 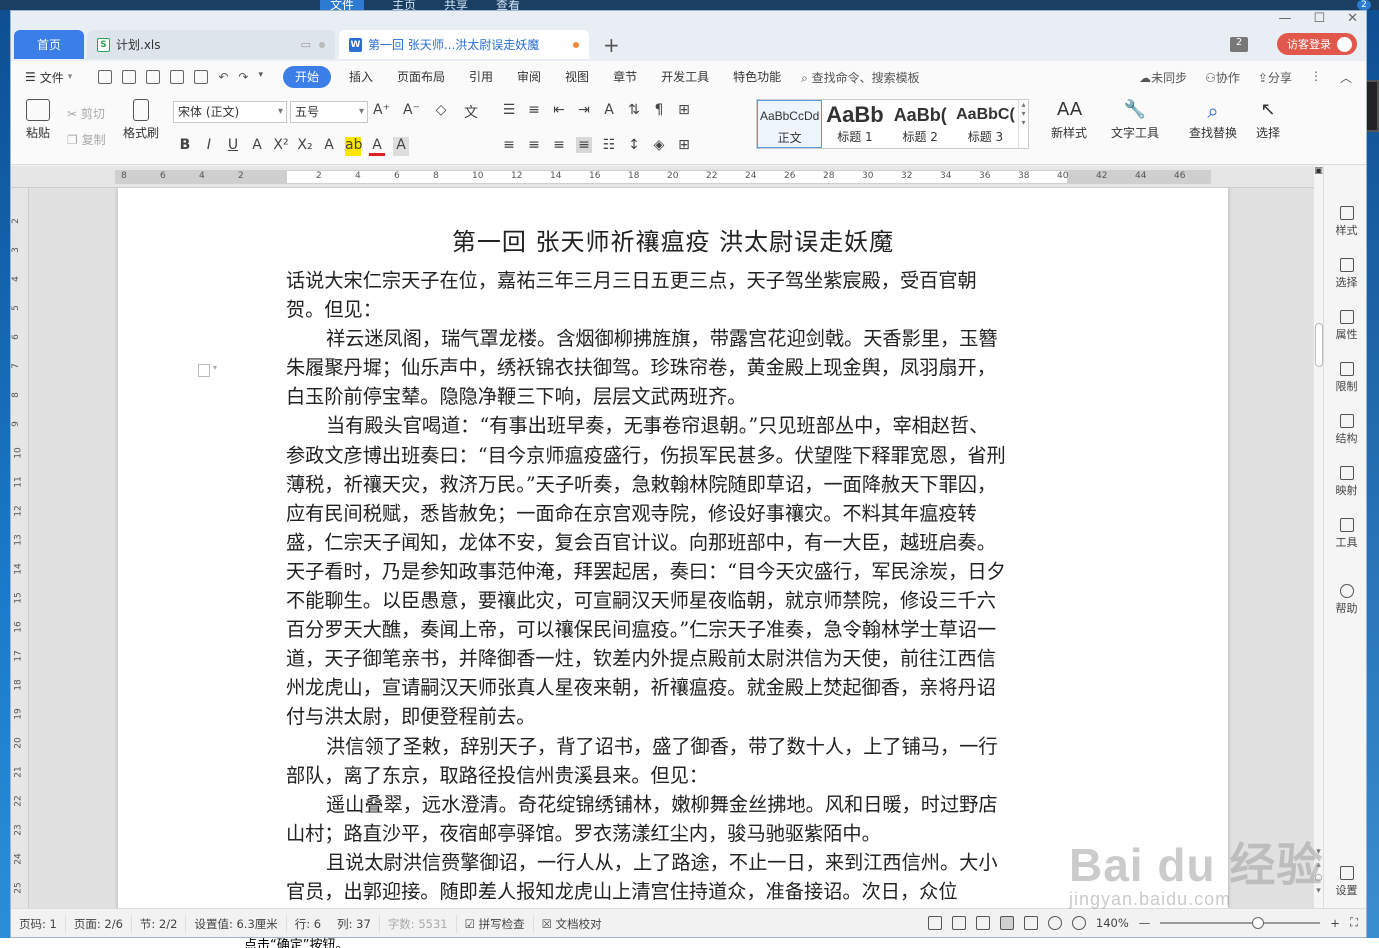 What do you see at coordinates (1354, 922) in the screenshot?
I see `fit-window-icon: ⛶` at bounding box center [1354, 922].